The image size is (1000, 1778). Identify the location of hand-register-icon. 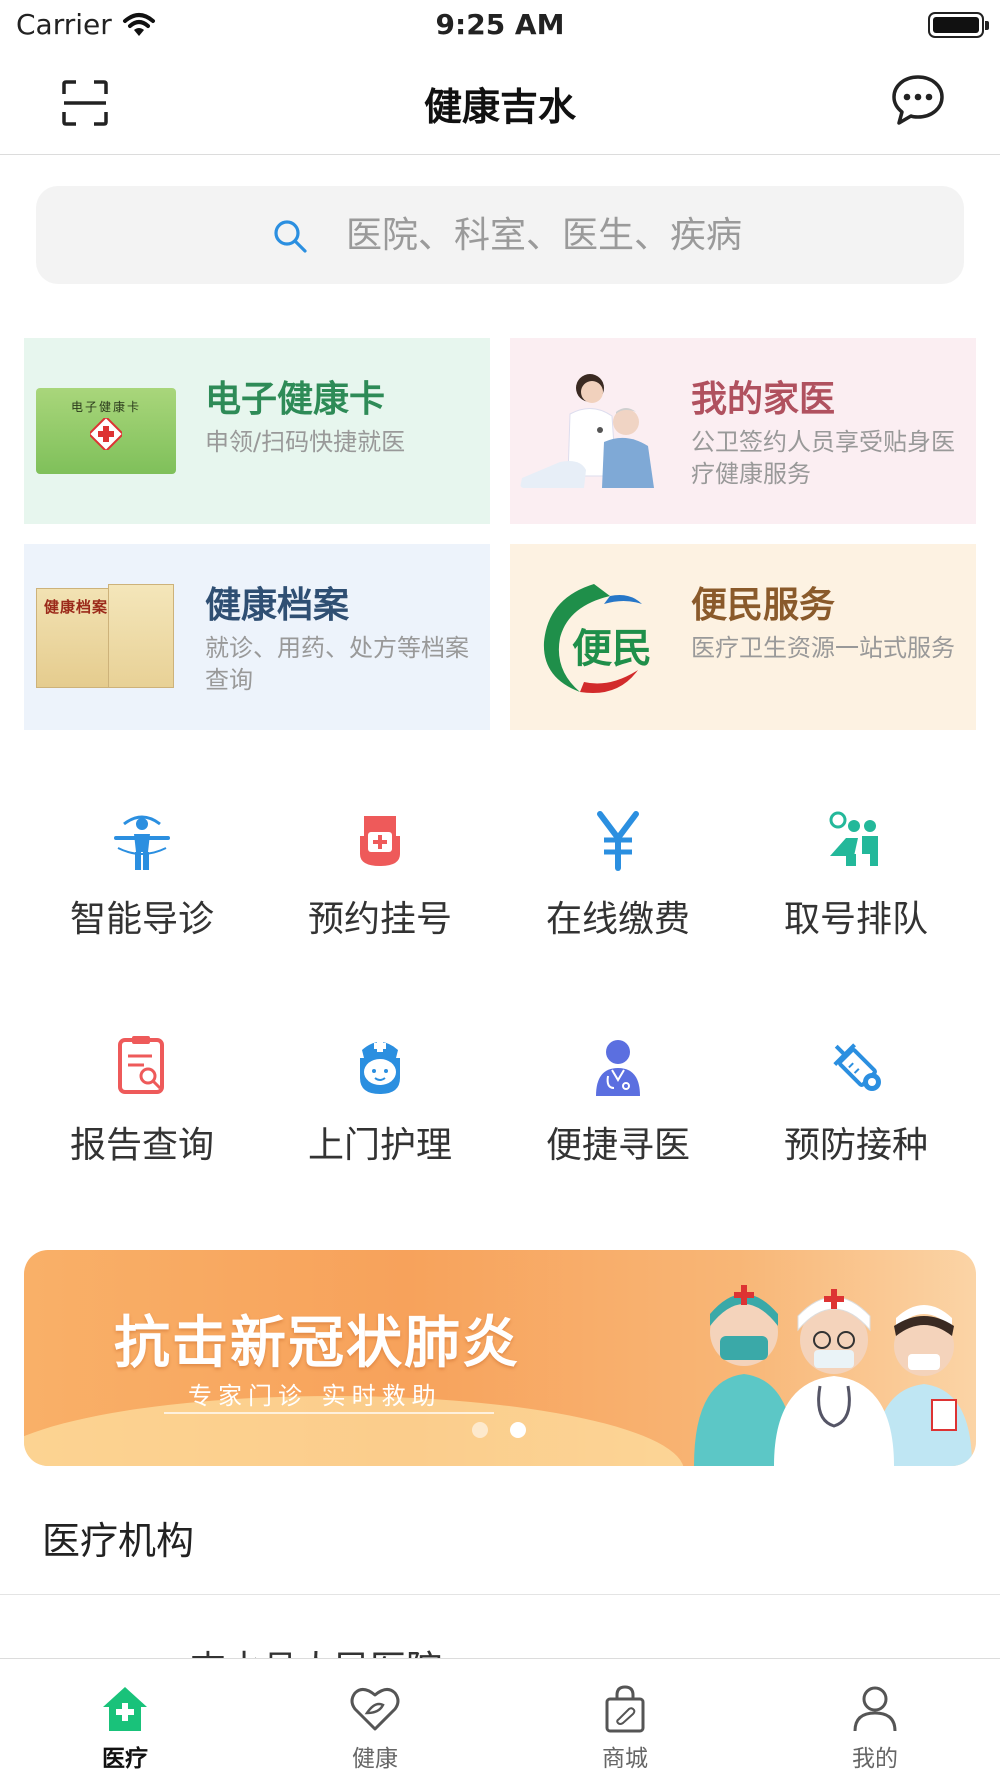
(380, 841).